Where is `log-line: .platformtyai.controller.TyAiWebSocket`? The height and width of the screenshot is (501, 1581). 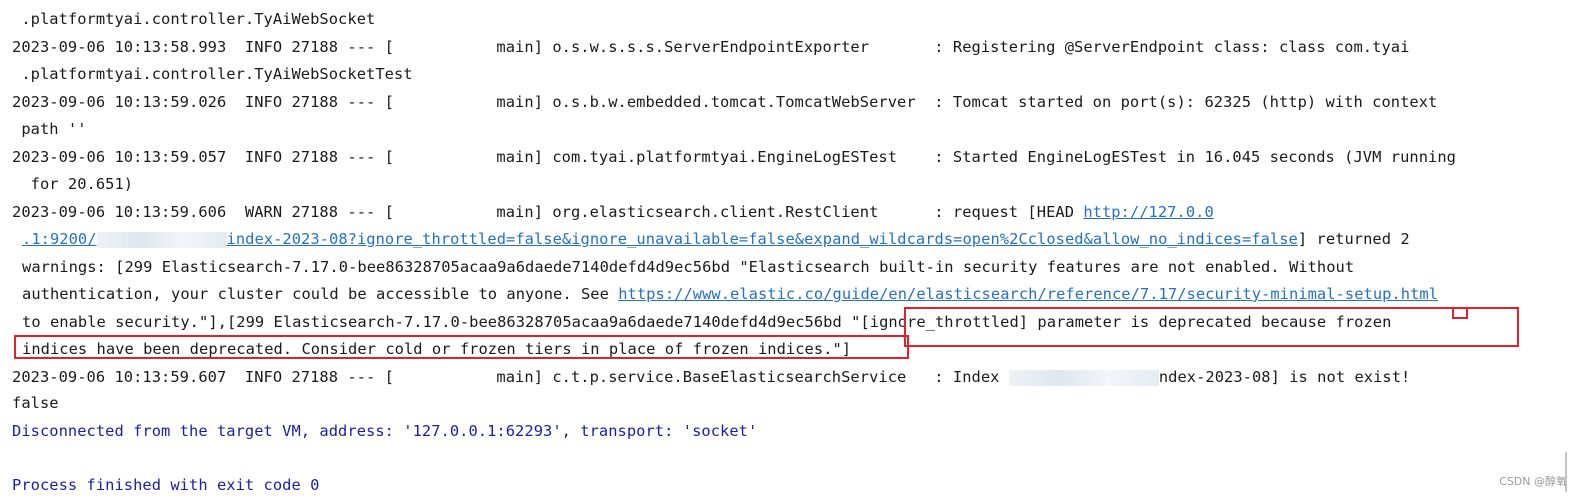
log-line: .platformtyai.controller.TyAiWebSocket is located at coordinates (194, 19).